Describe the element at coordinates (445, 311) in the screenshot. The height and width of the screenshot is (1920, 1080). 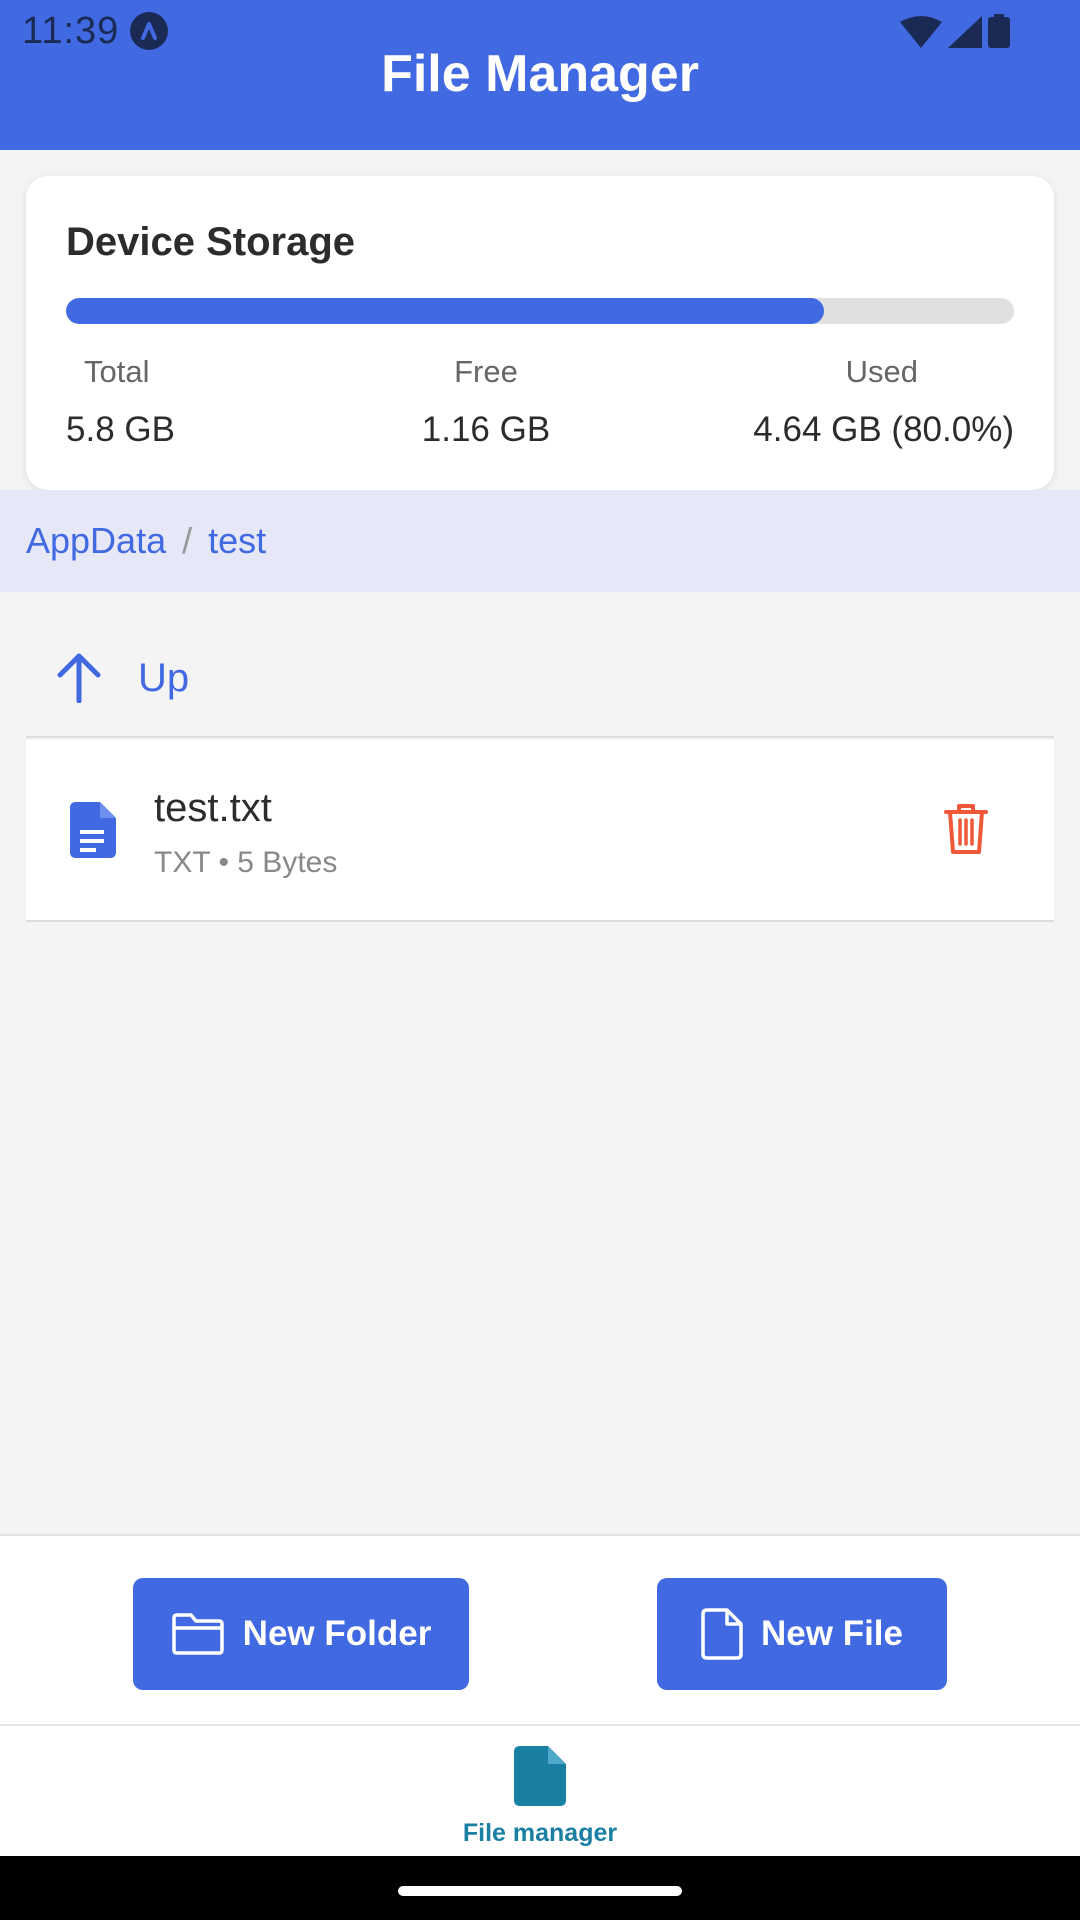
I see `storage-progress-fill` at that location.